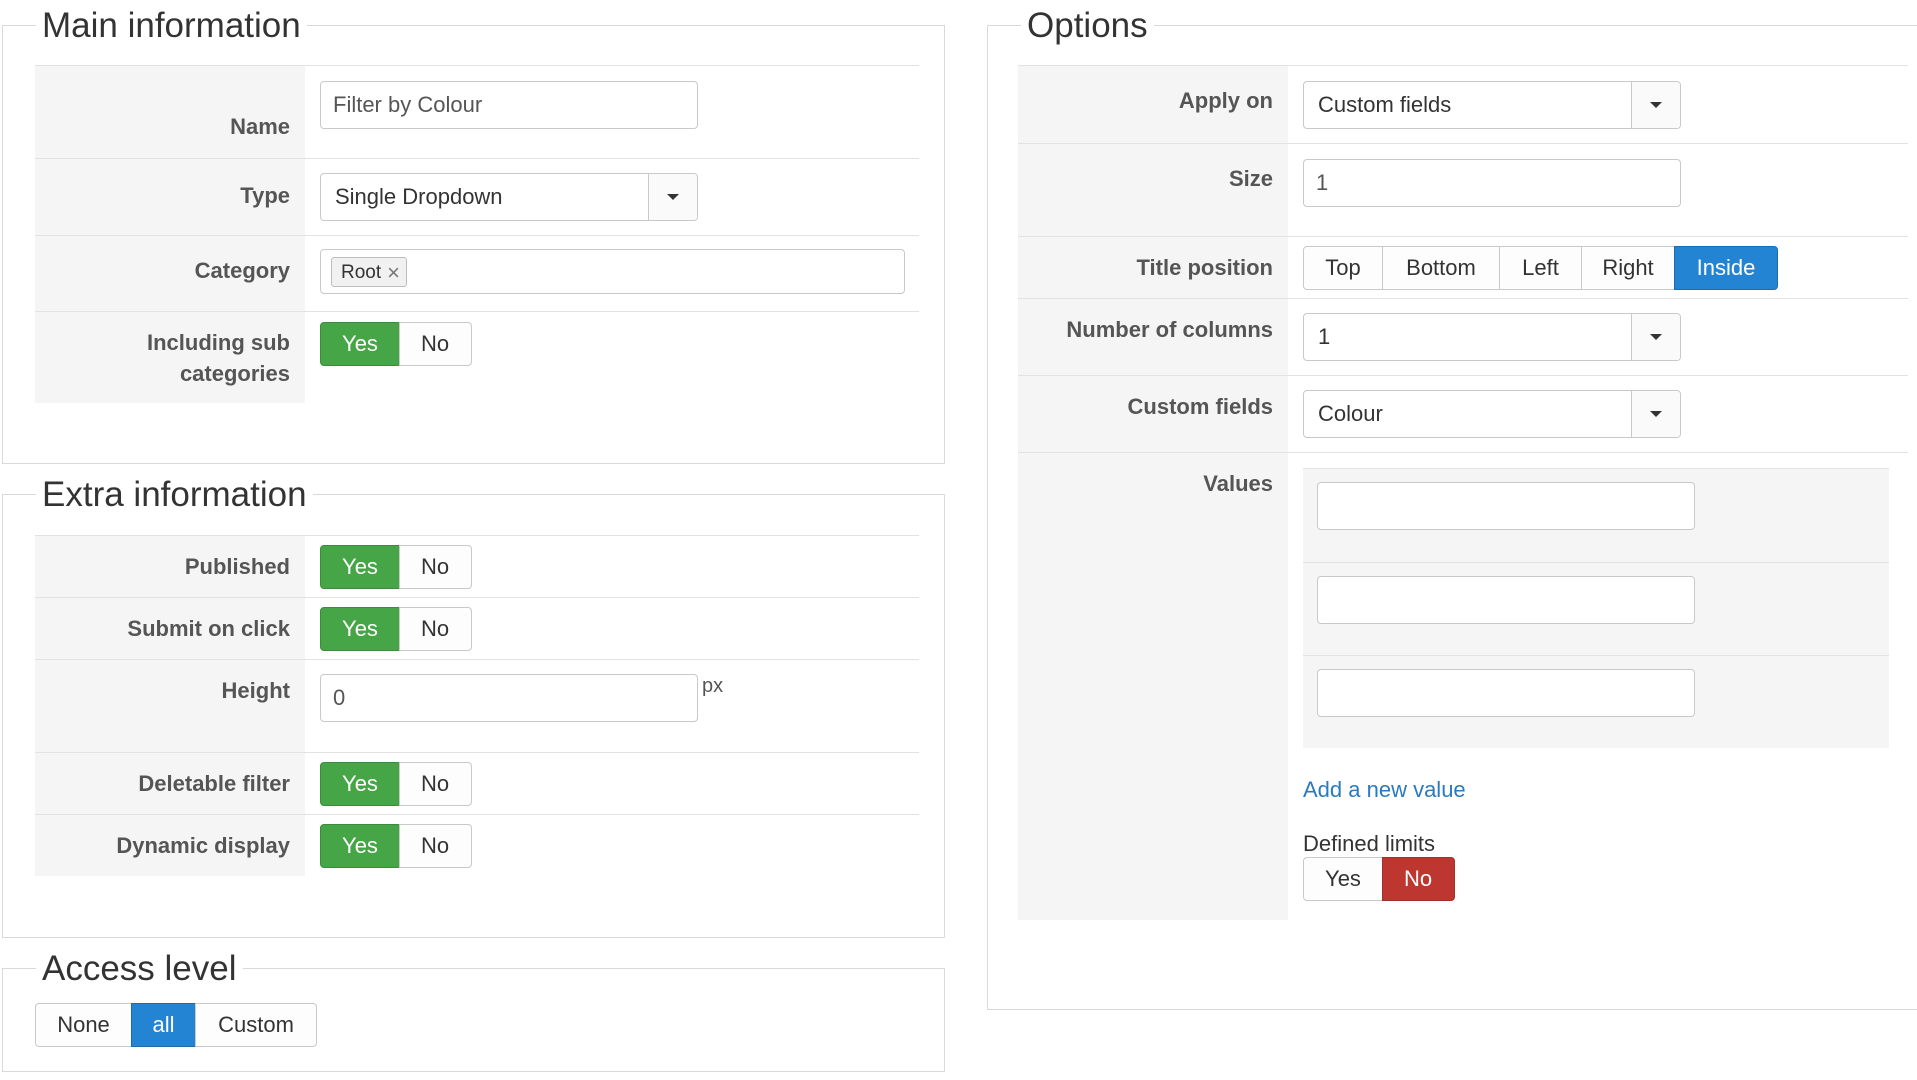 The image size is (1917, 1080). What do you see at coordinates (435, 629) in the screenshot?
I see `submit-on-click-no-button: No` at bounding box center [435, 629].